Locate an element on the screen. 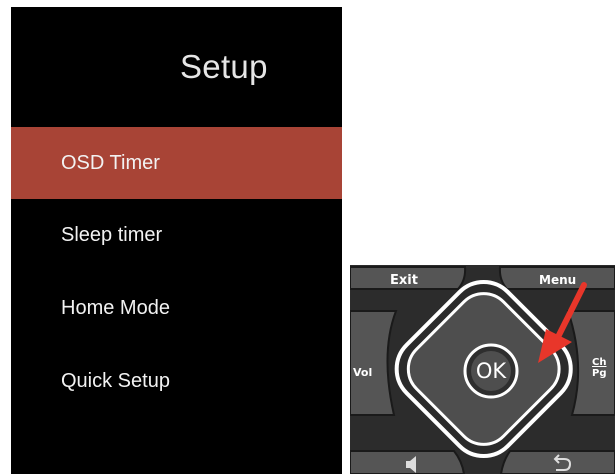 The width and height of the screenshot is (615, 474). vol-key-label: Vol is located at coordinates (363, 372).